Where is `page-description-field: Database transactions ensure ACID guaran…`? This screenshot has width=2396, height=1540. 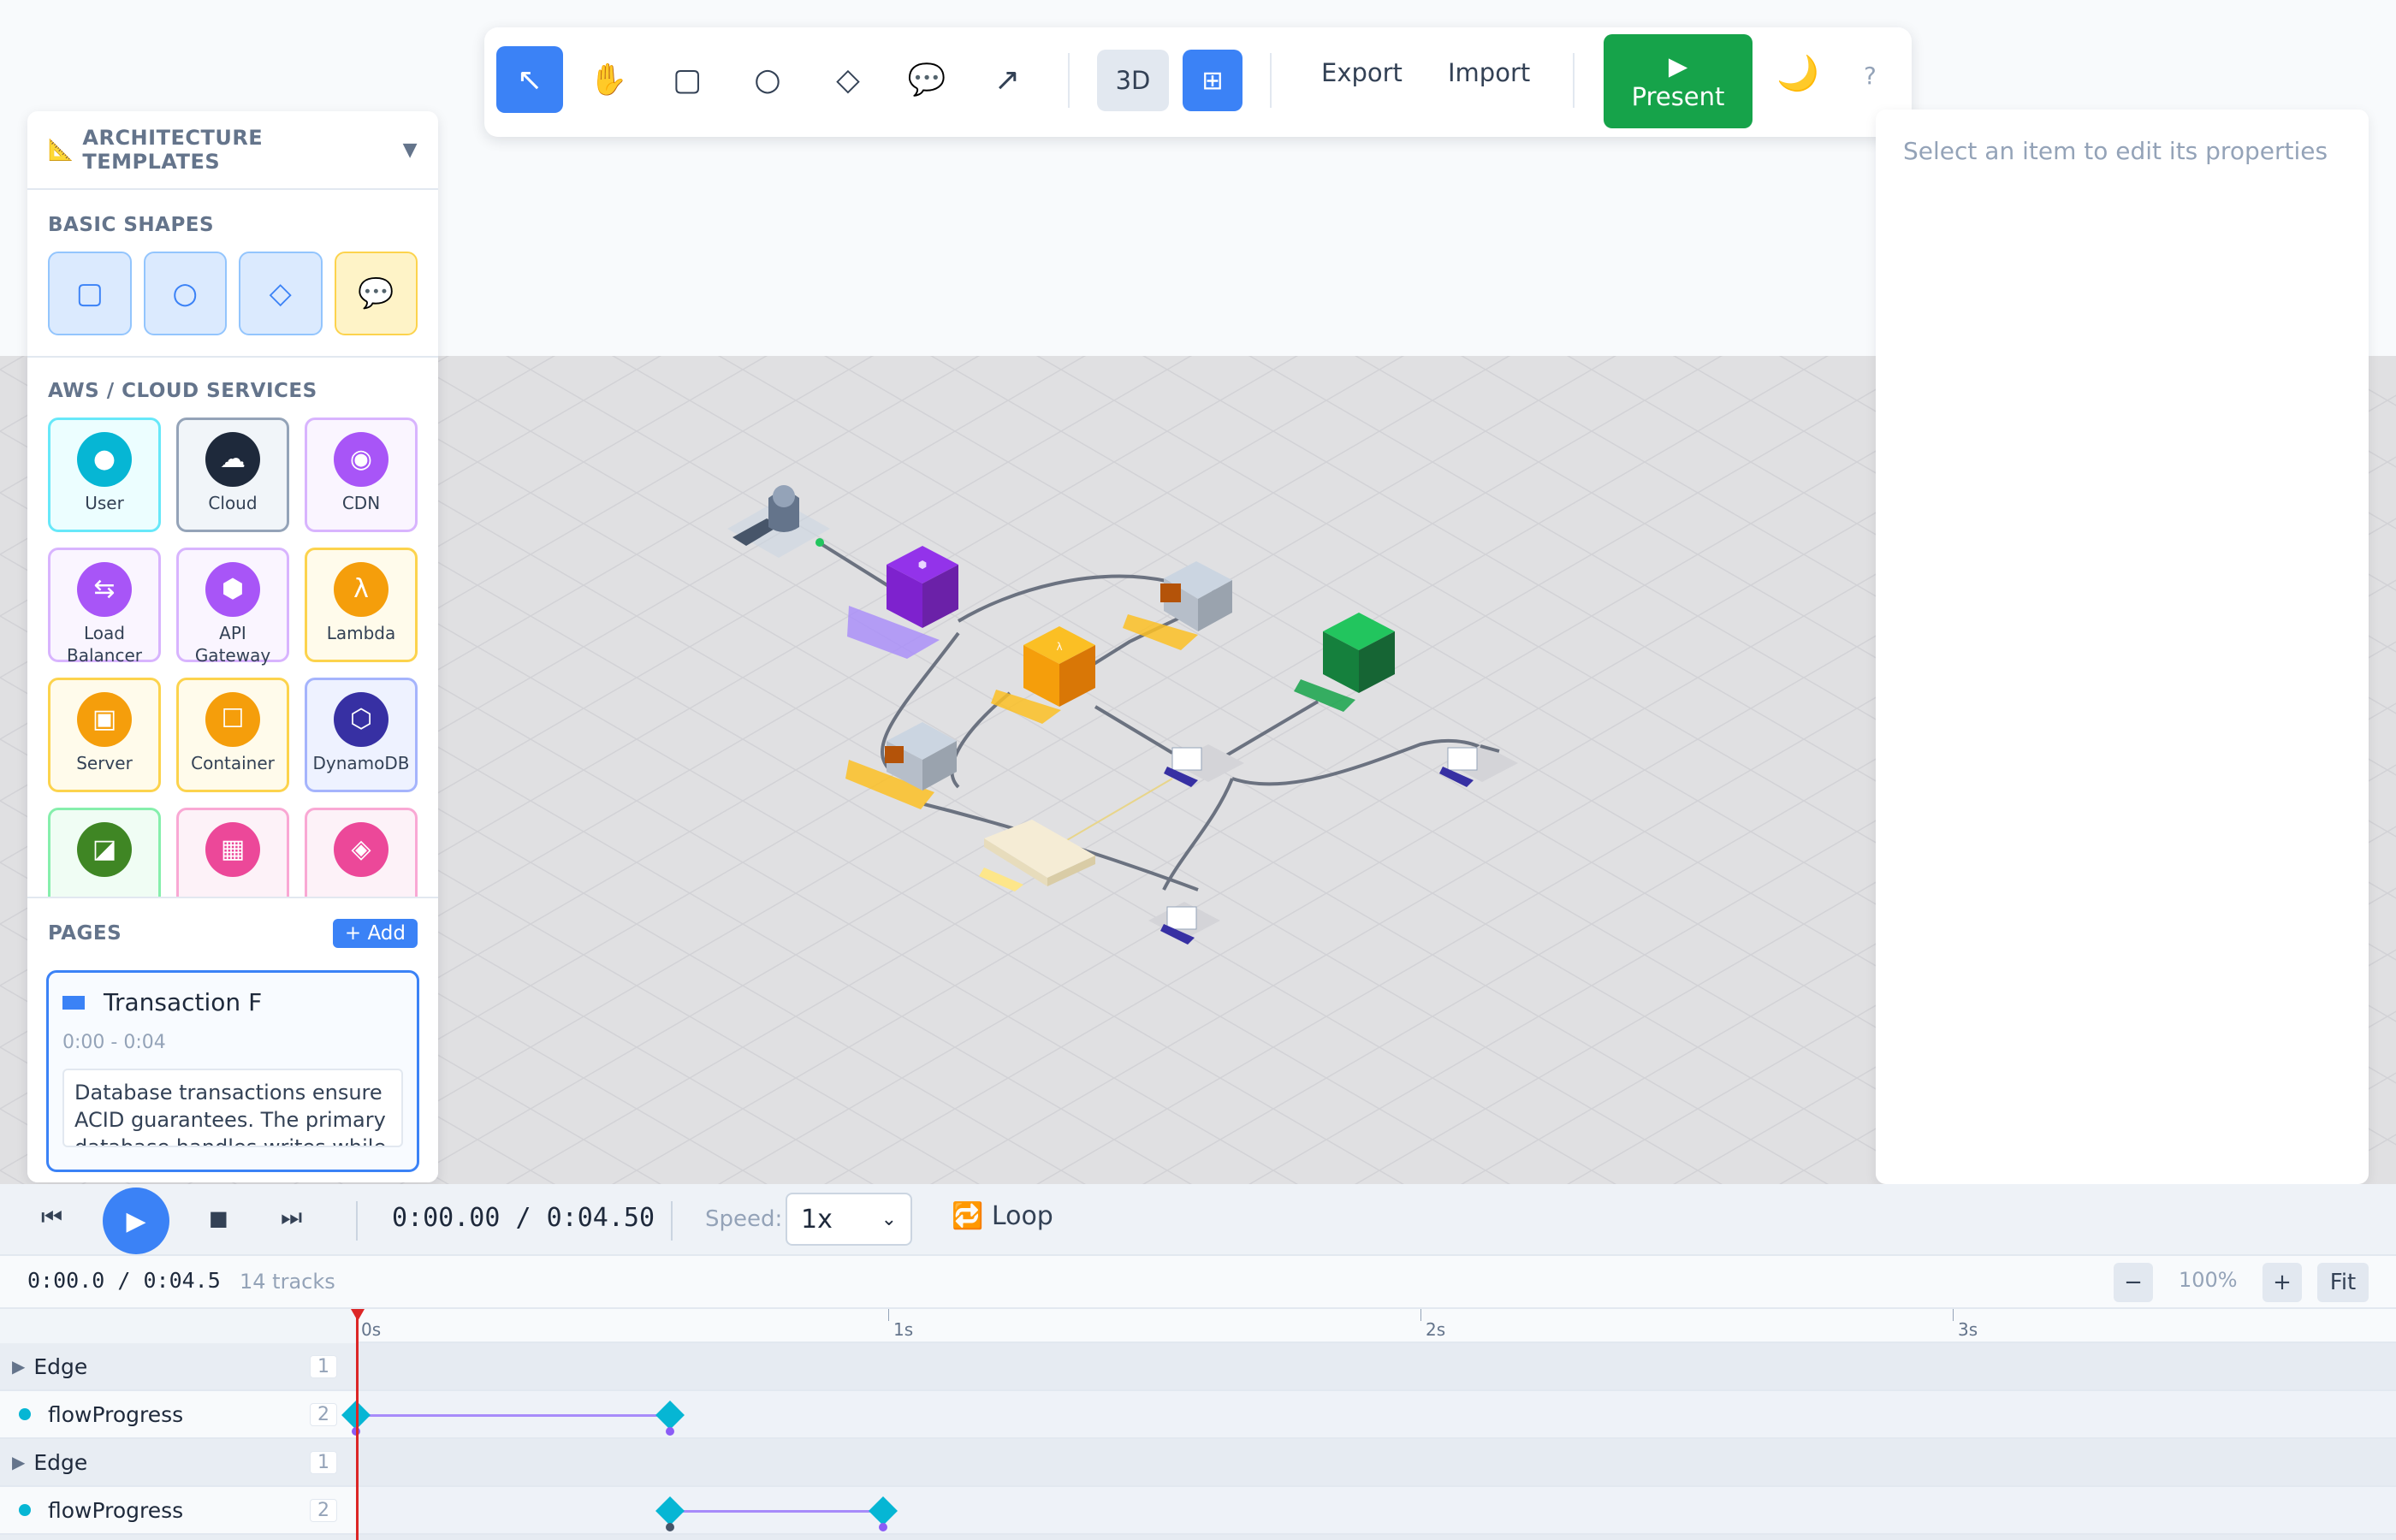
page-description-field: Database transactions ensure ACID guaran… is located at coordinates (232, 1108).